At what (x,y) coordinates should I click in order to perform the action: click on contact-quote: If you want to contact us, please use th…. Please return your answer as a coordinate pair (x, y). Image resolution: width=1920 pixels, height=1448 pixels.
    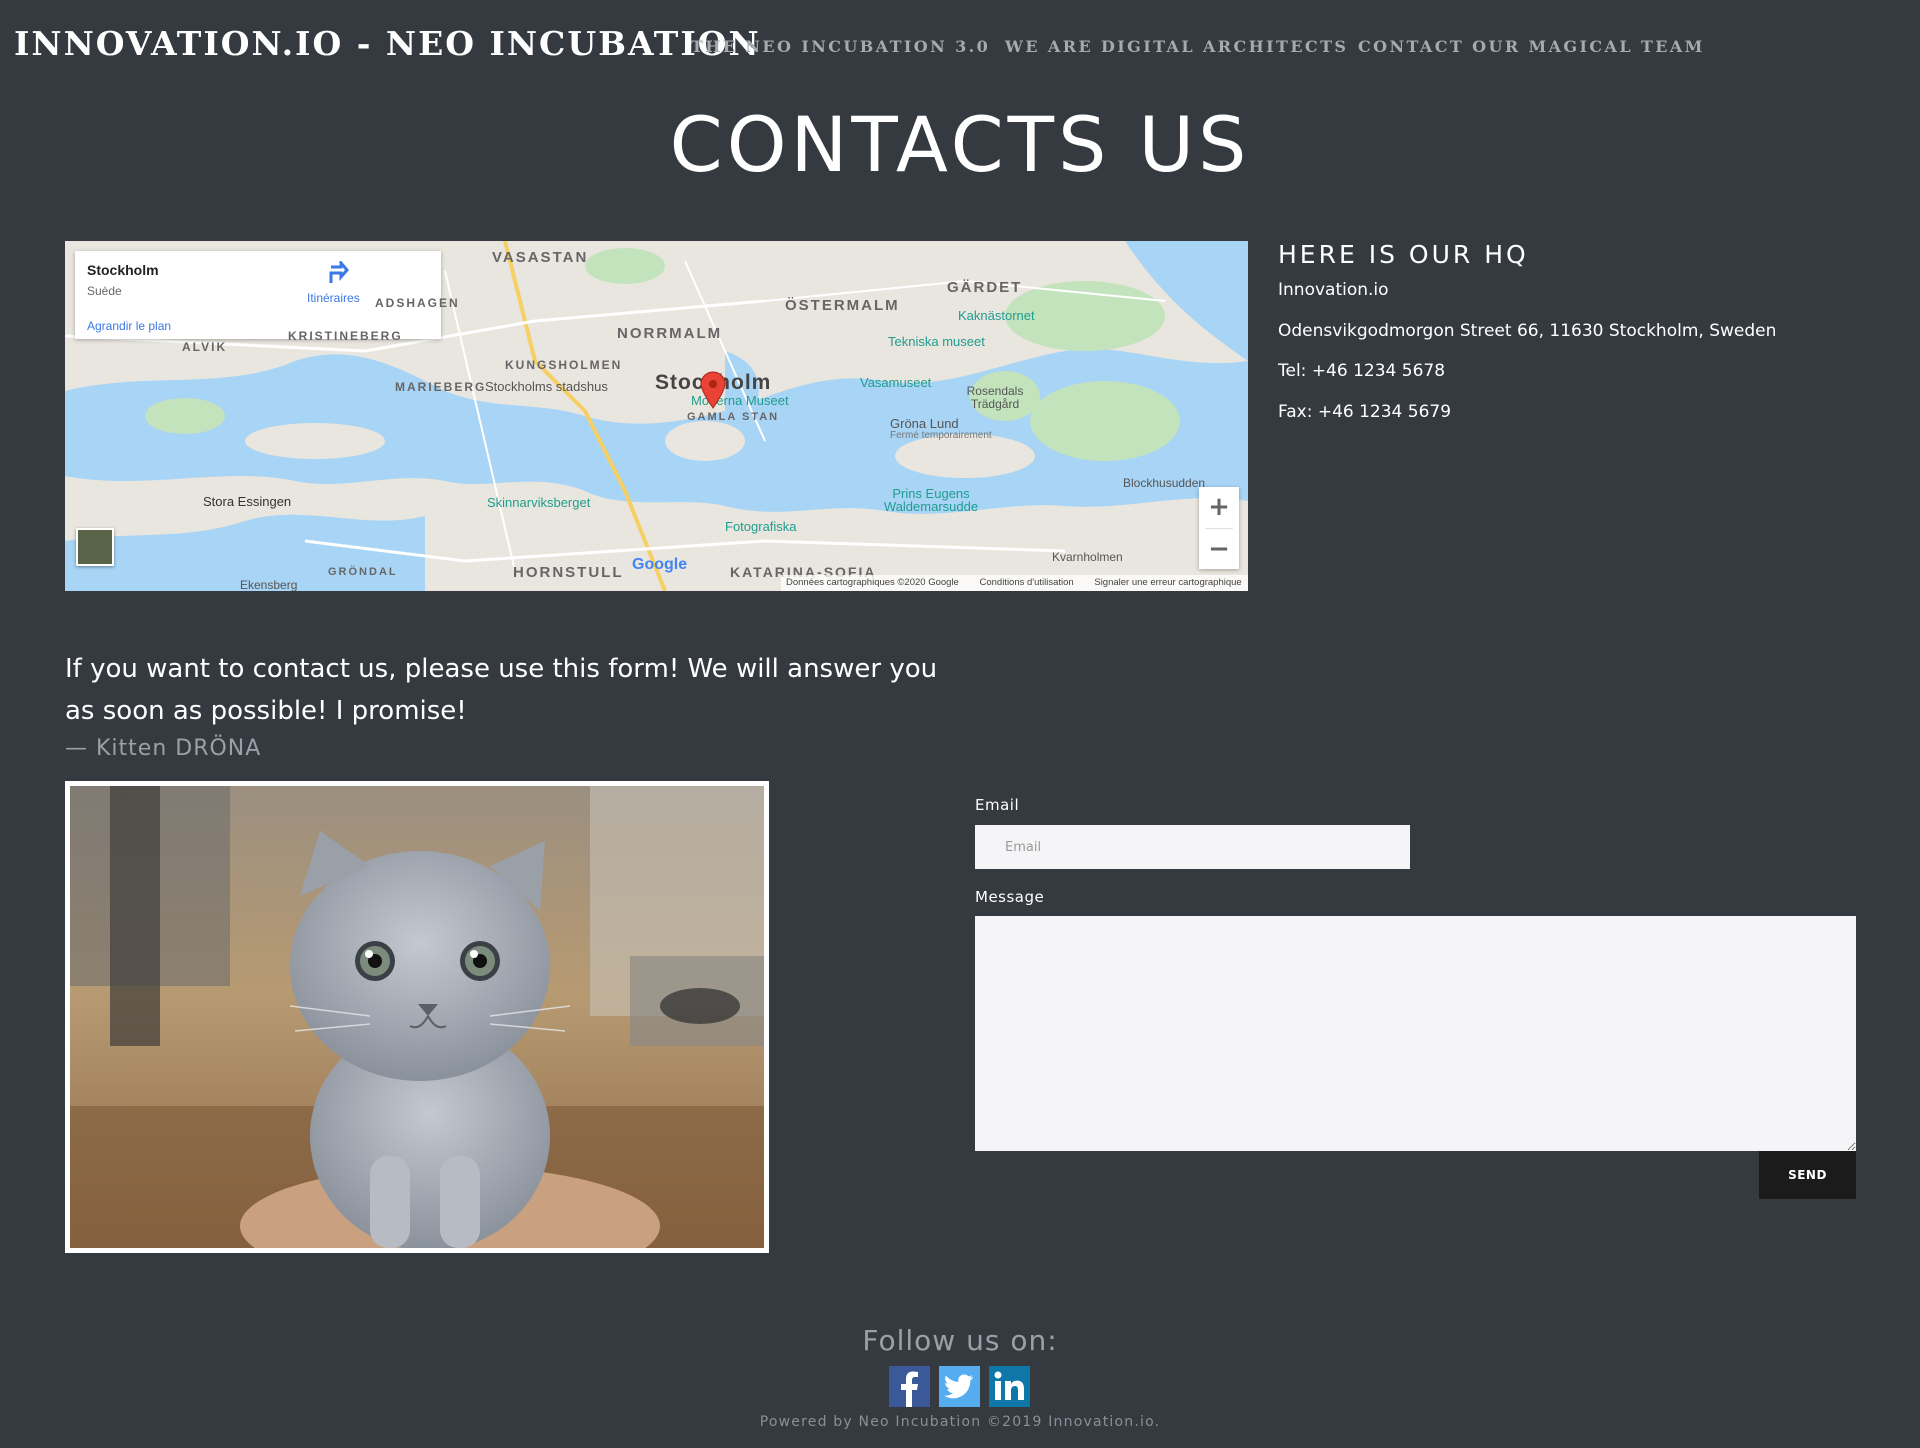
    Looking at the image, I should click on (501, 690).